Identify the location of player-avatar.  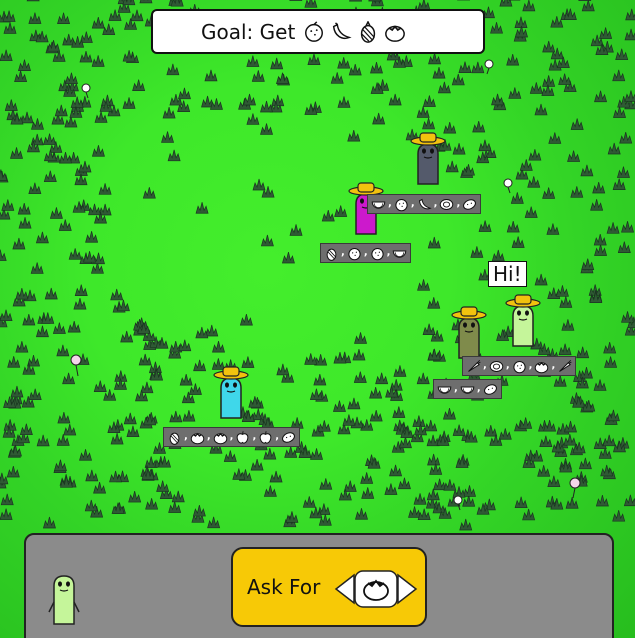
(64, 600).